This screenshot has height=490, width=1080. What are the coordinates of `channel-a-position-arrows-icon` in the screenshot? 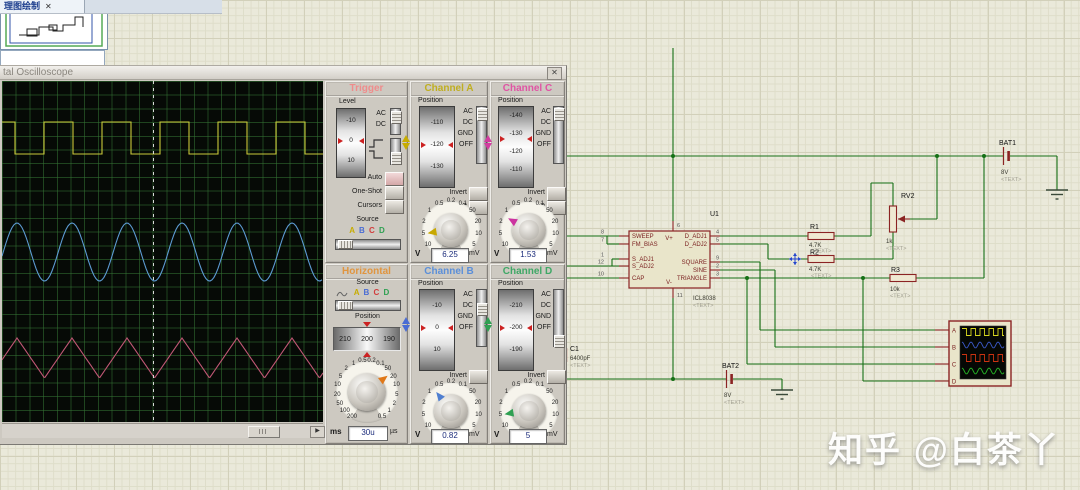 It's located at (406, 142).